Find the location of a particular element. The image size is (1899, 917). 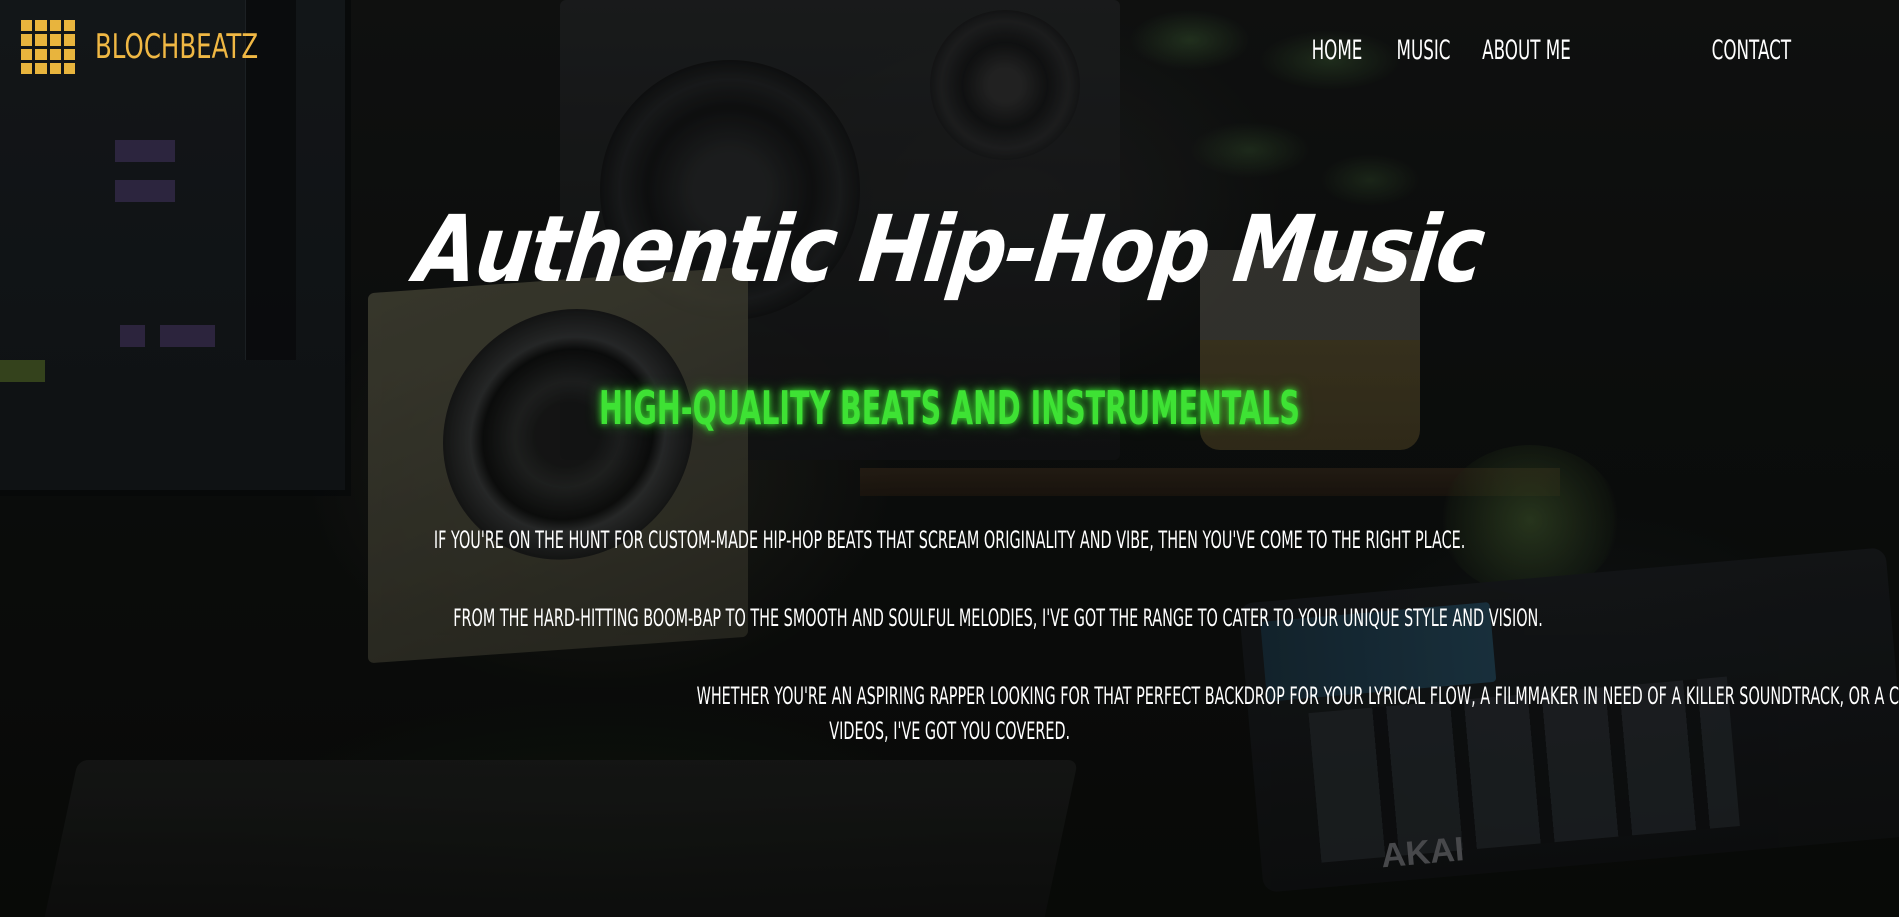

logo: BLOCHBEATZ is located at coordinates (171, 47).